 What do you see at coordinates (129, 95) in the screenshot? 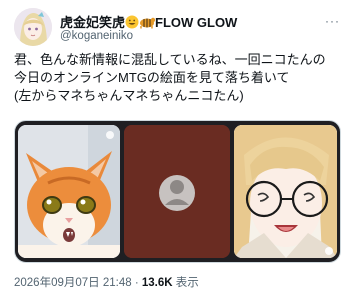
I see `tweet-line: (左からマネちゃんマネちゃんニコたん)` at bounding box center [129, 95].